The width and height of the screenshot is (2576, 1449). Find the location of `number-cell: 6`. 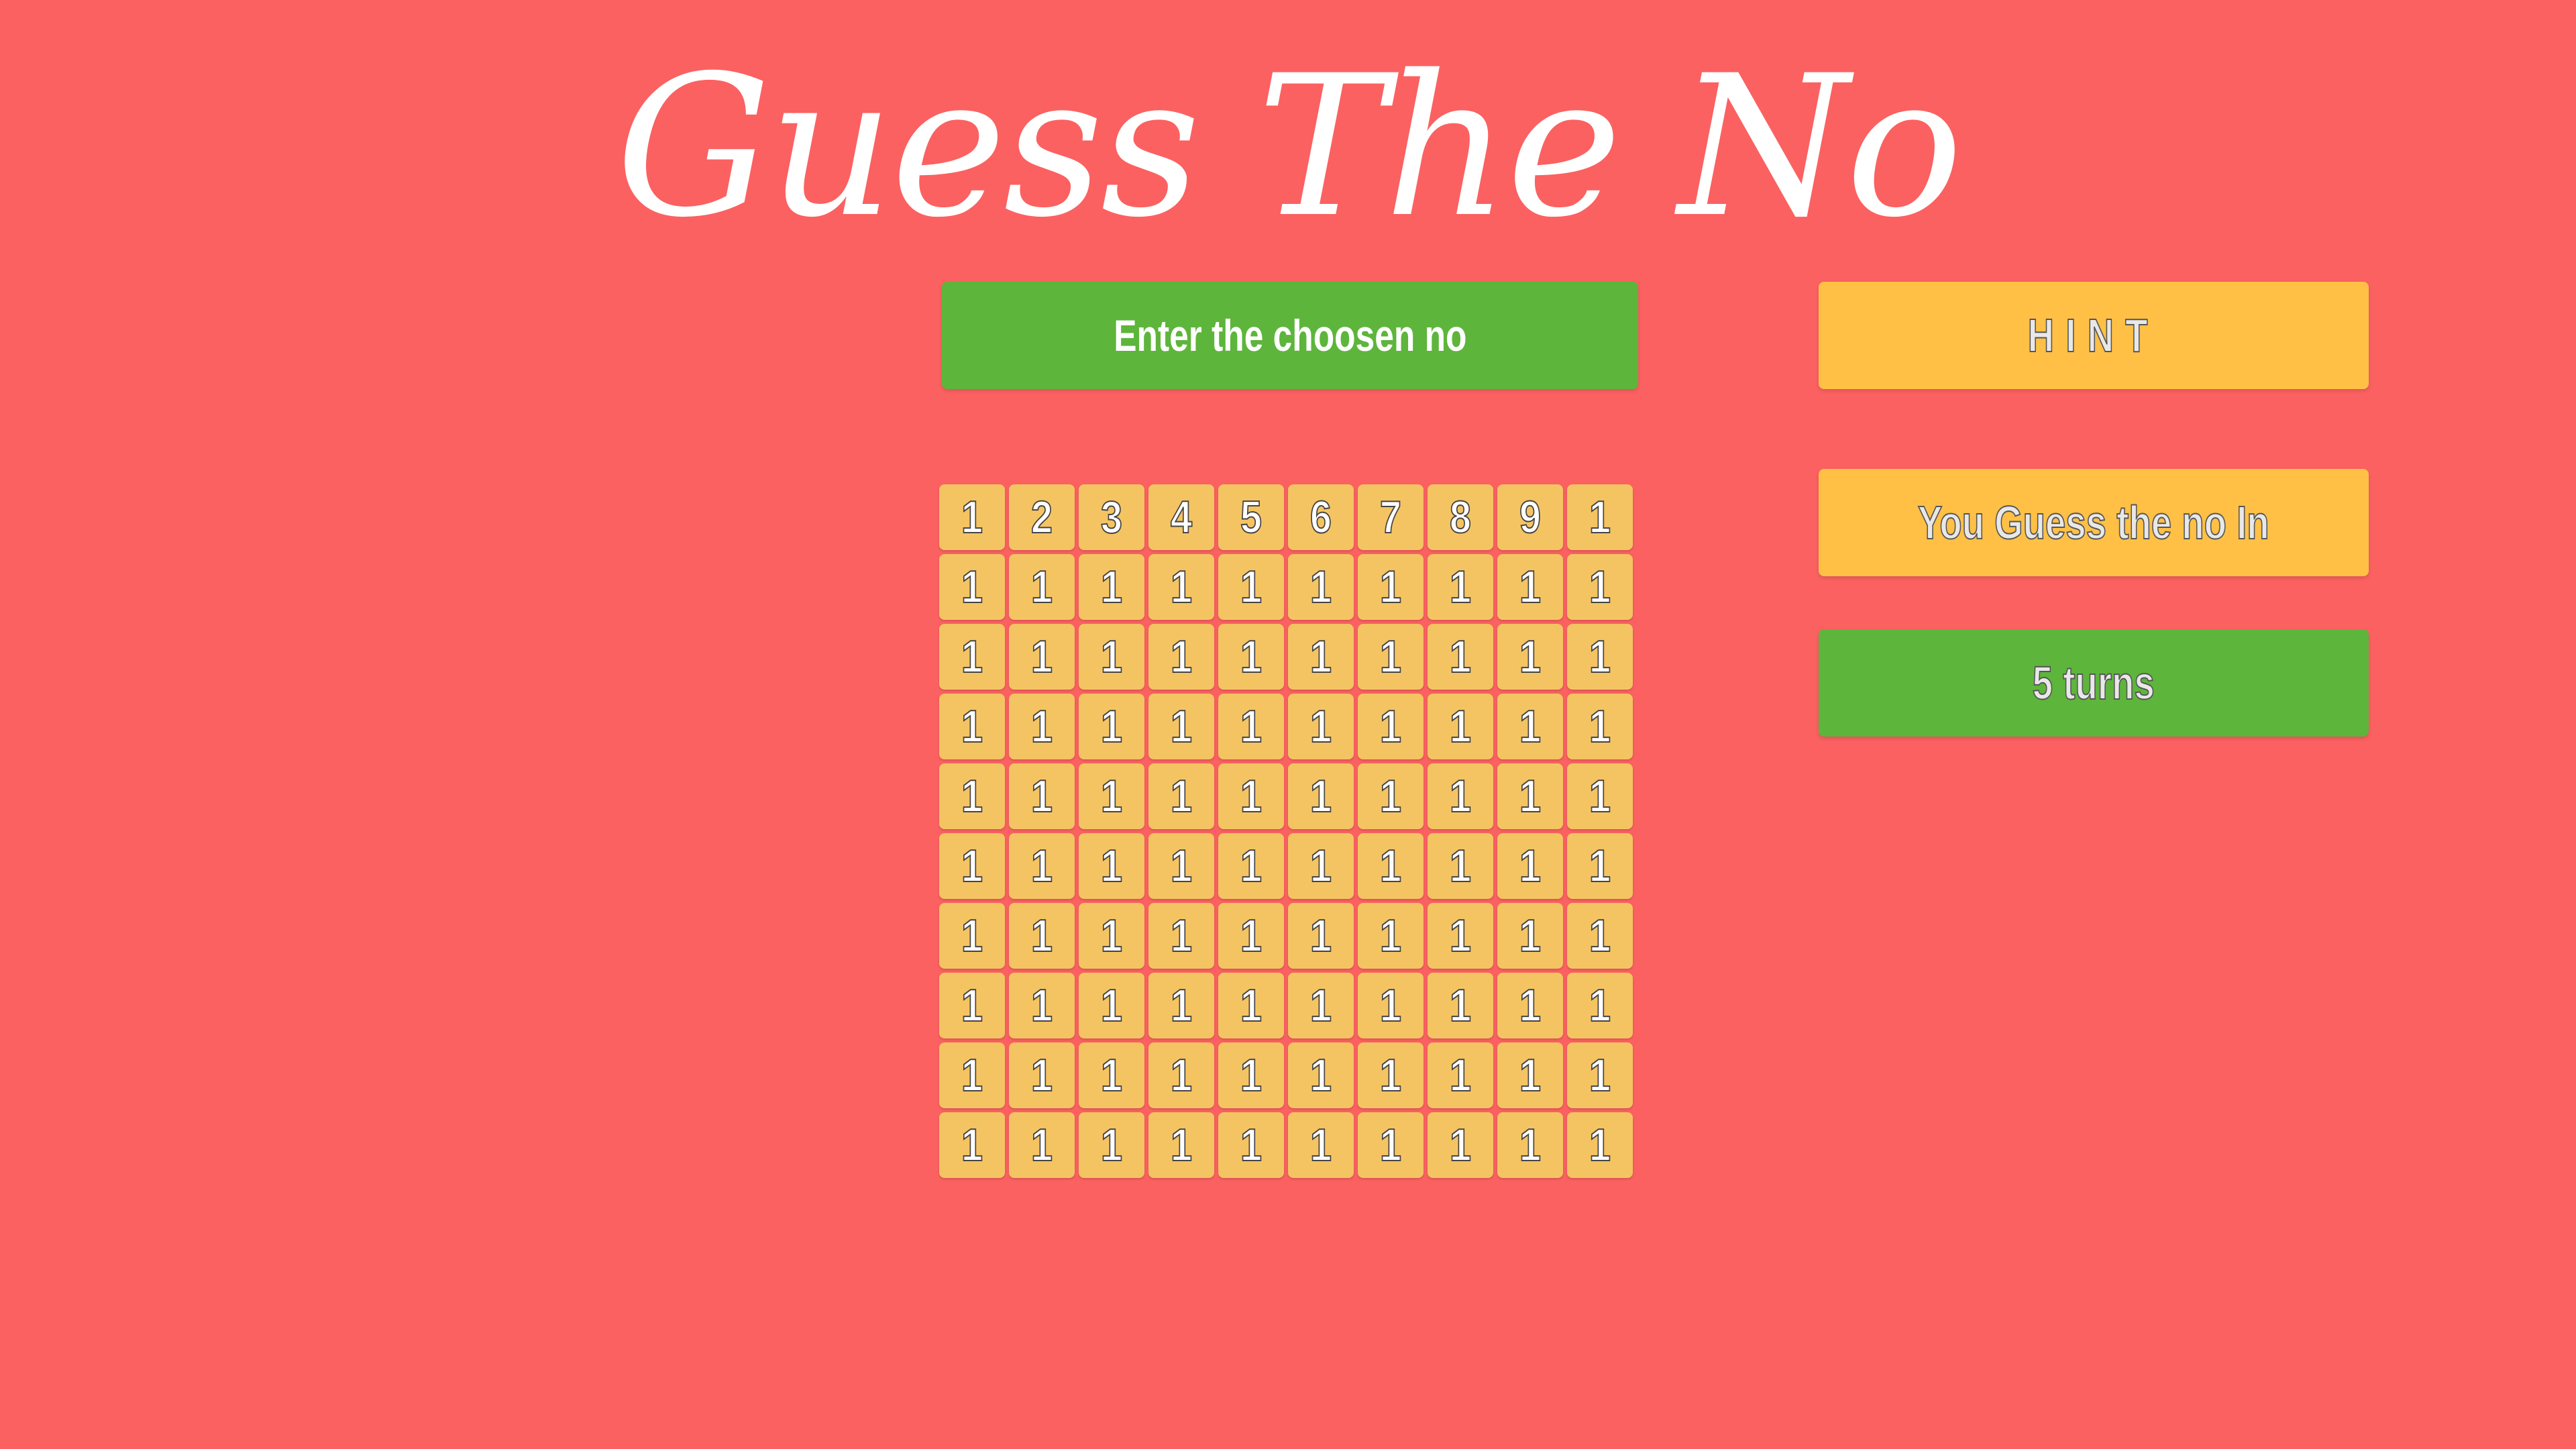

number-cell: 6 is located at coordinates (1321, 517).